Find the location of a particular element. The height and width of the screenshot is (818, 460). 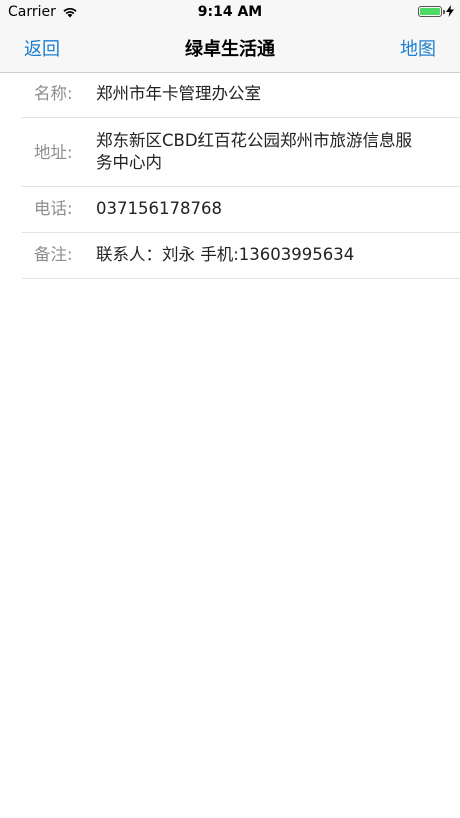

battery-indicator is located at coordinates (436, 11).